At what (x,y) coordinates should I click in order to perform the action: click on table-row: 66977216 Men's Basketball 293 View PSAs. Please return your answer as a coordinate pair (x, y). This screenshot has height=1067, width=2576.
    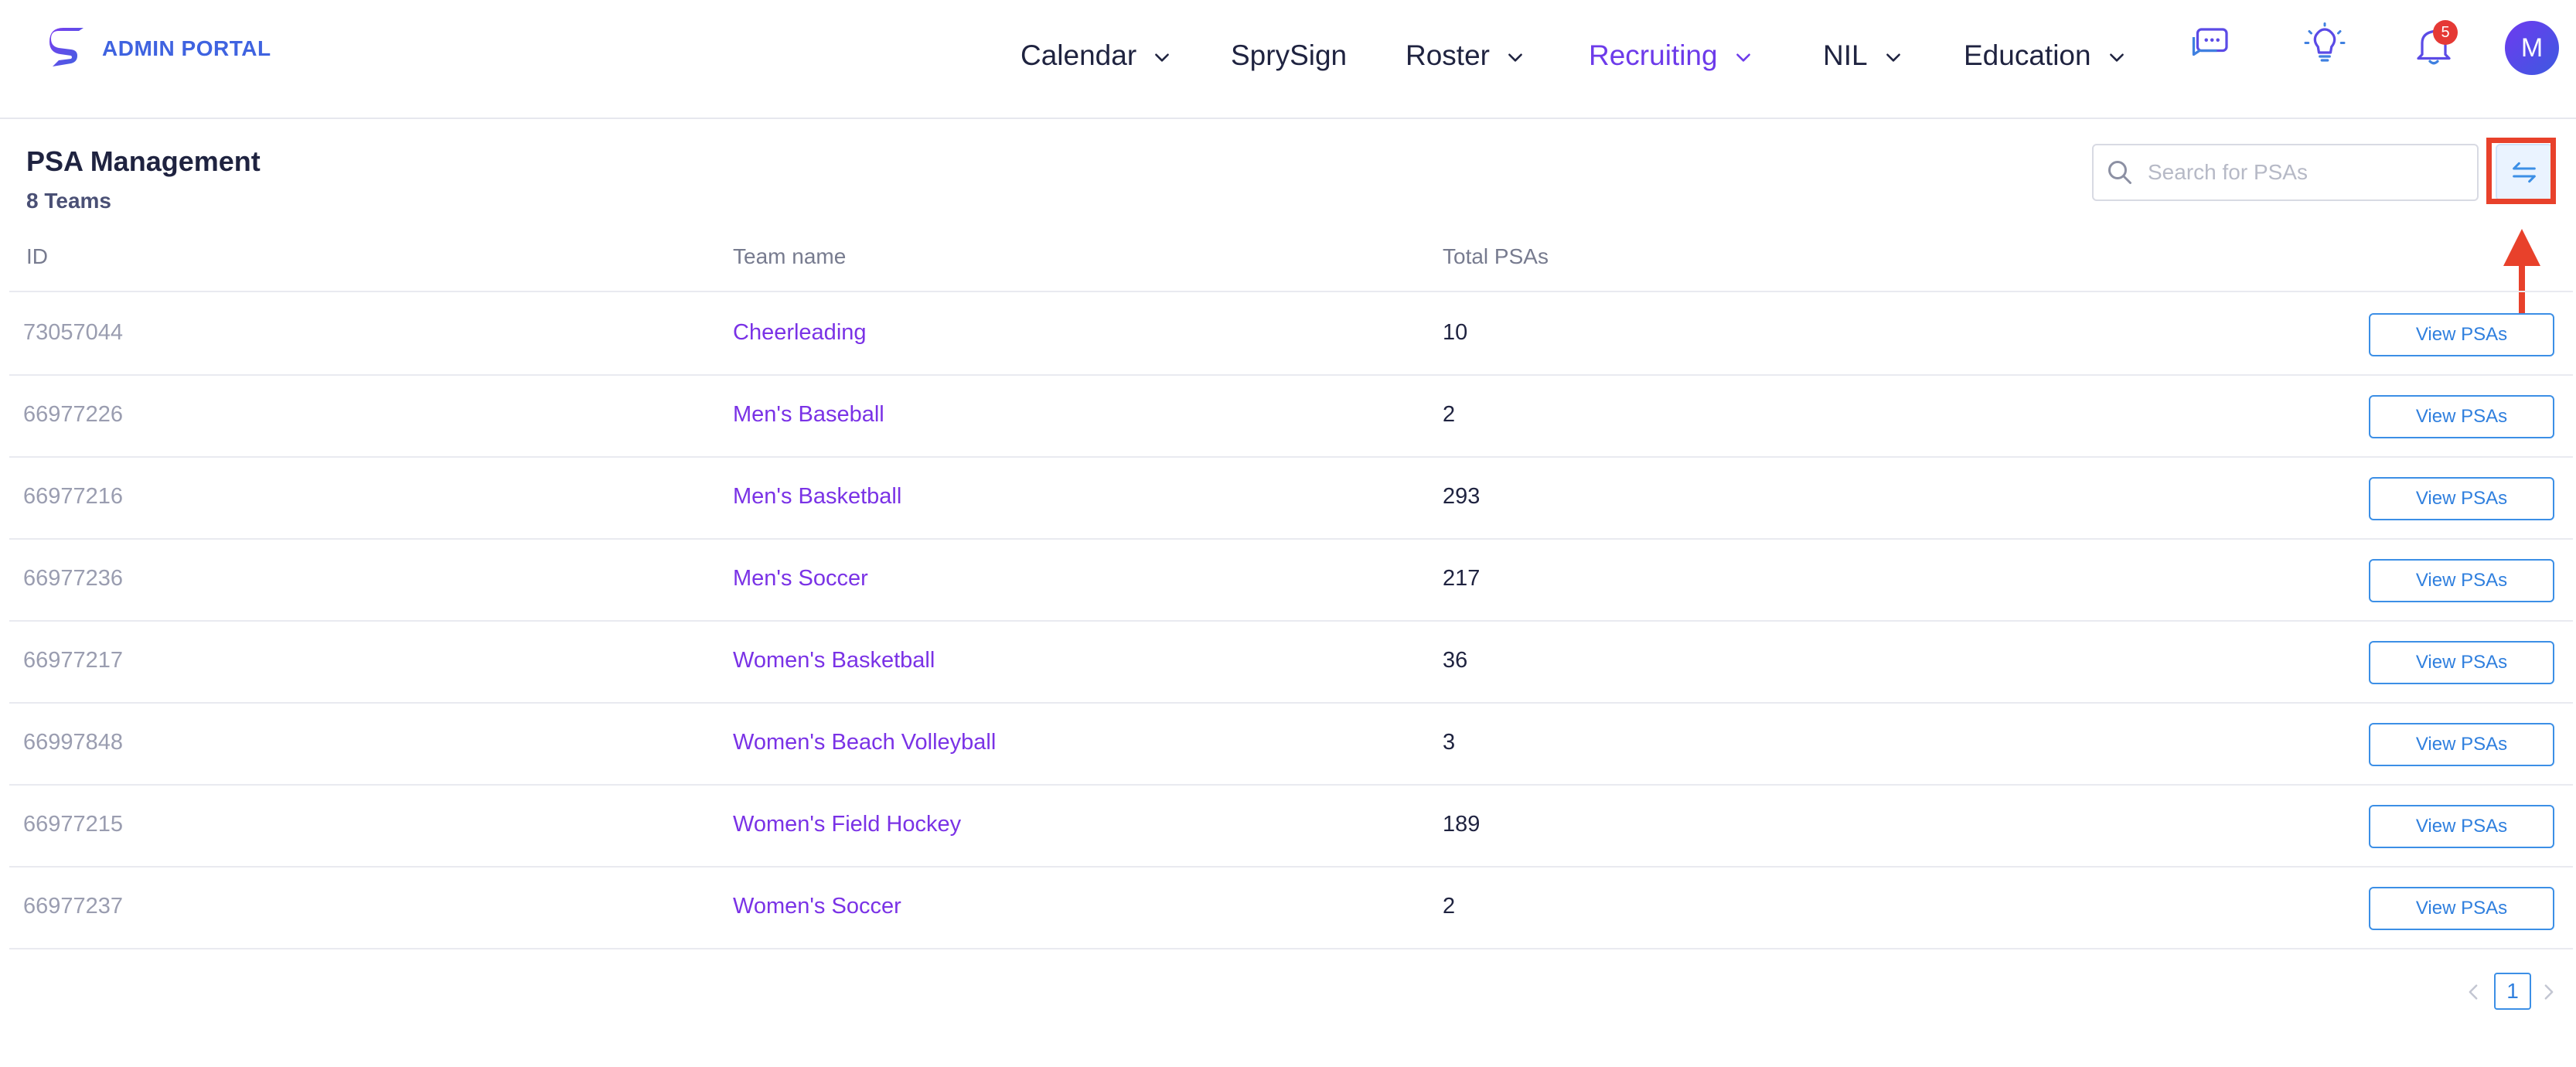
    Looking at the image, I should click on (1291, 499).